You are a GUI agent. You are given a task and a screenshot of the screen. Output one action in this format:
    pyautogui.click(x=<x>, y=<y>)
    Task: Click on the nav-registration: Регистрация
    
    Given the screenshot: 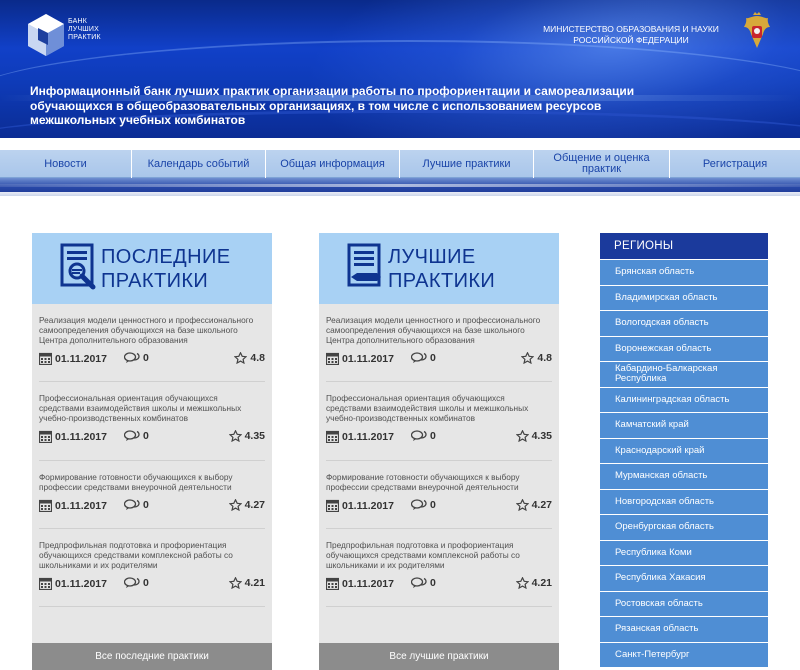 What is the action you would take?
    pyautogui.click(x=735, y=164)
    